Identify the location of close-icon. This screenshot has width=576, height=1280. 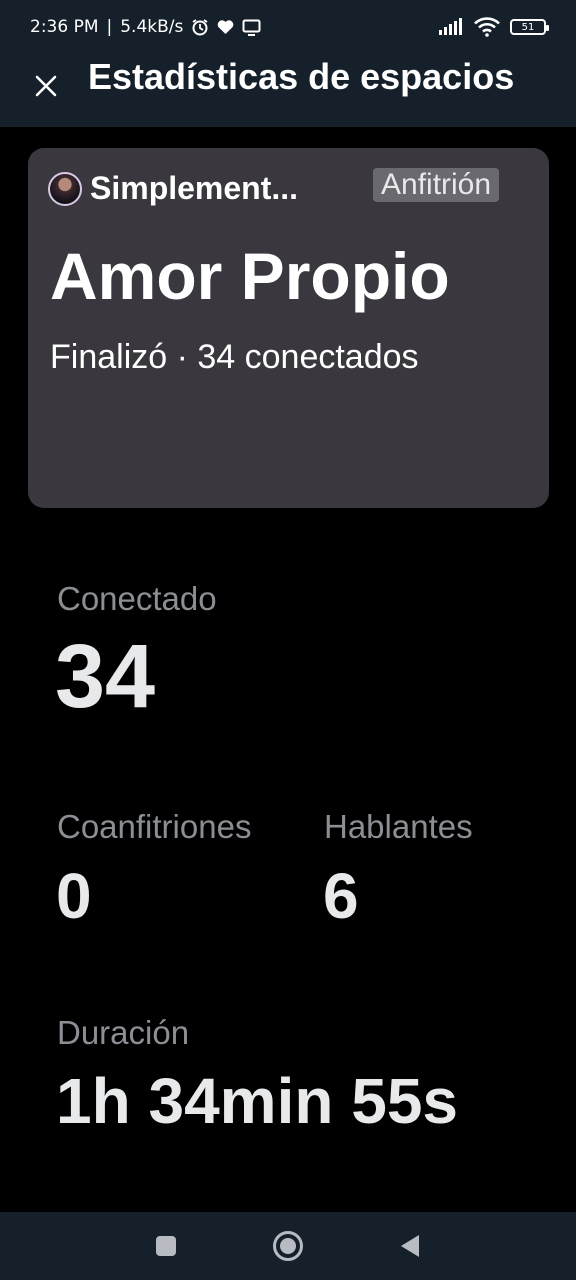
(46, 86).